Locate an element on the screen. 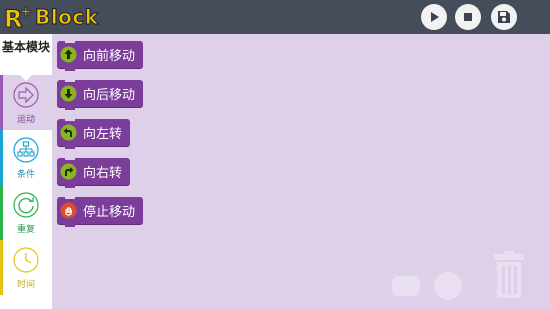  logo-text: Block is located at coordinates (67, 17).